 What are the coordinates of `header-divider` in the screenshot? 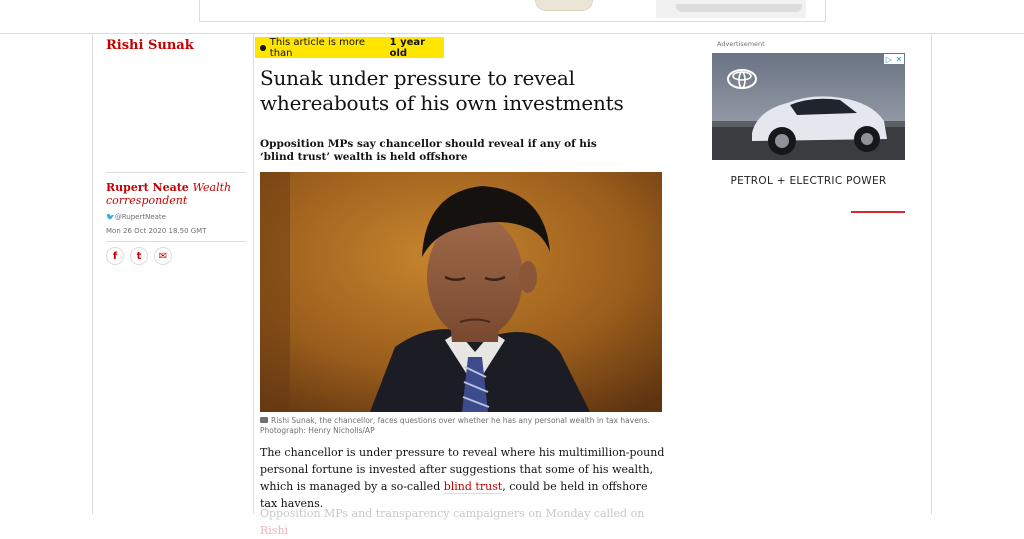 It's located at (512, 33).